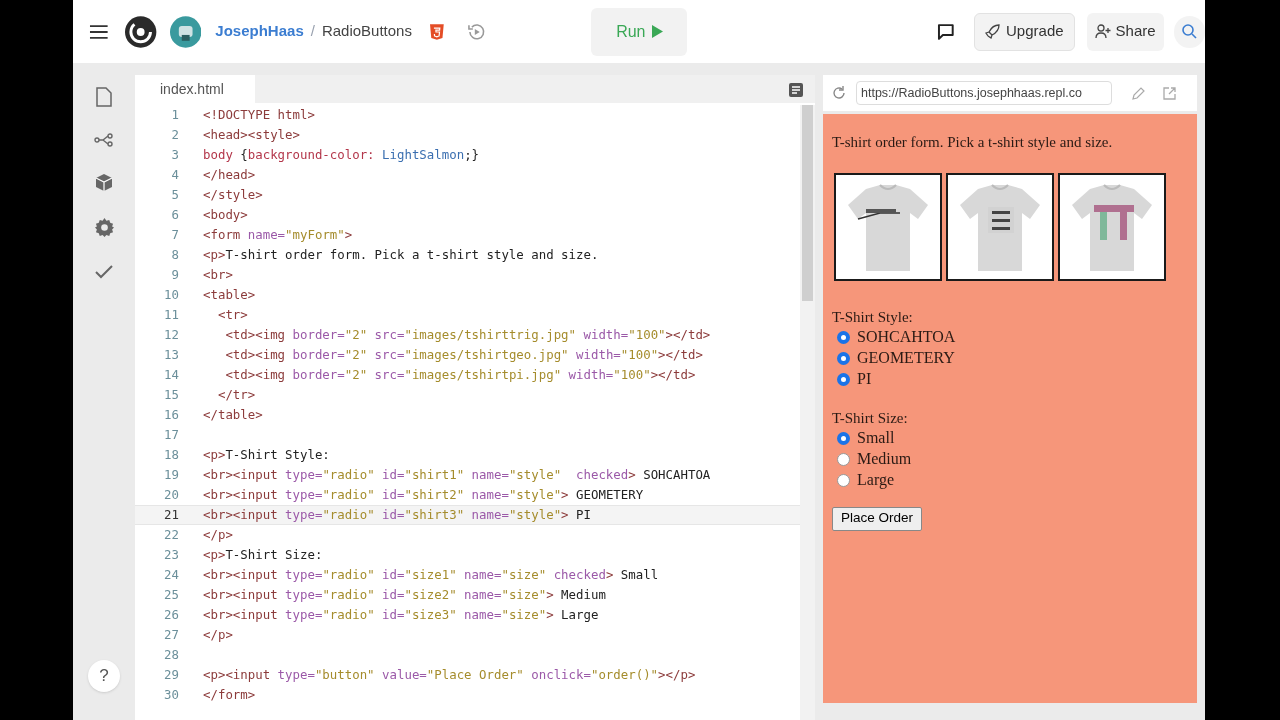 This screenshot has height=720, width=1280. I want to click on document-icon, so click(796, 90).